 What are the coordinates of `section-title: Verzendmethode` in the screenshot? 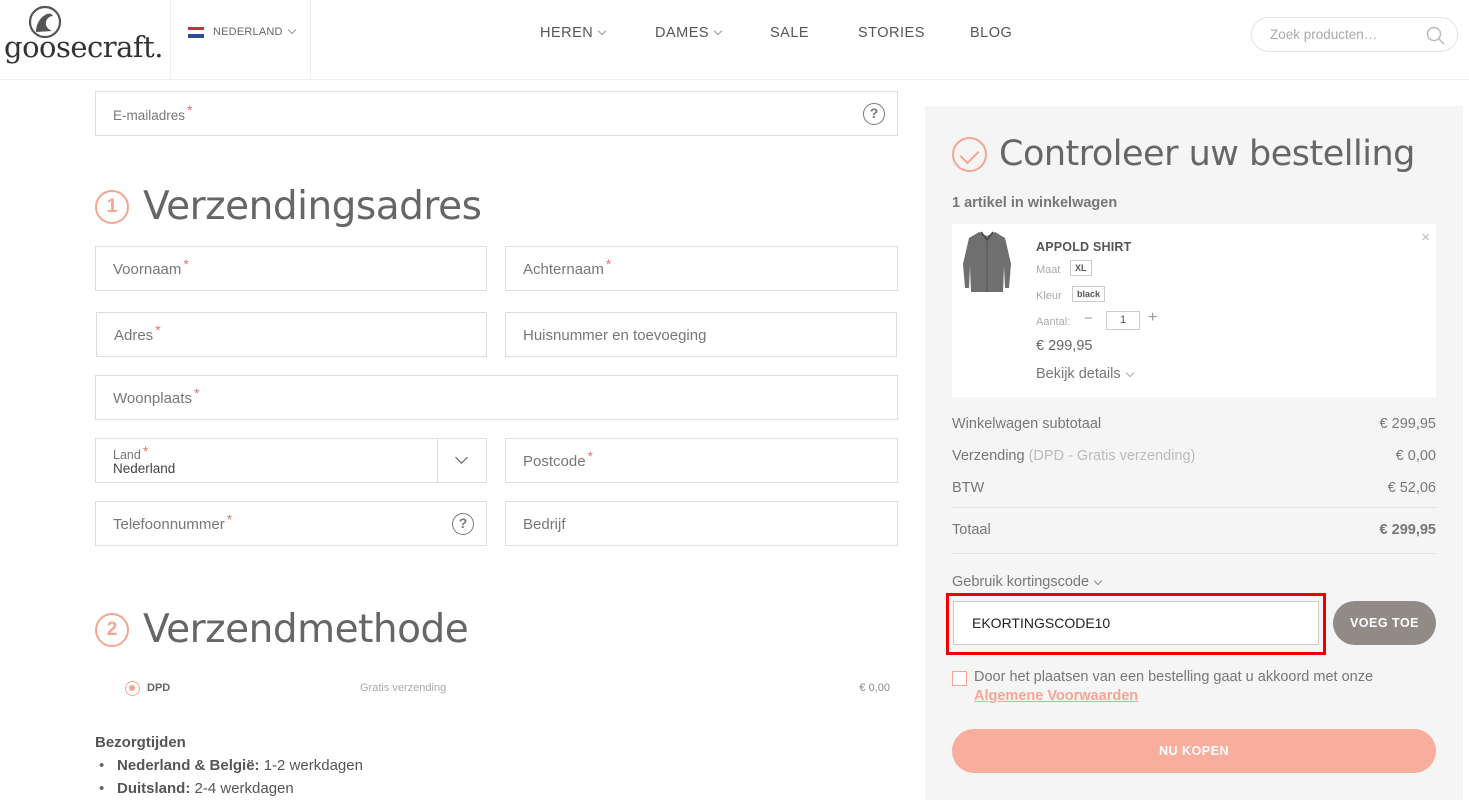 It's located at (306, 629).